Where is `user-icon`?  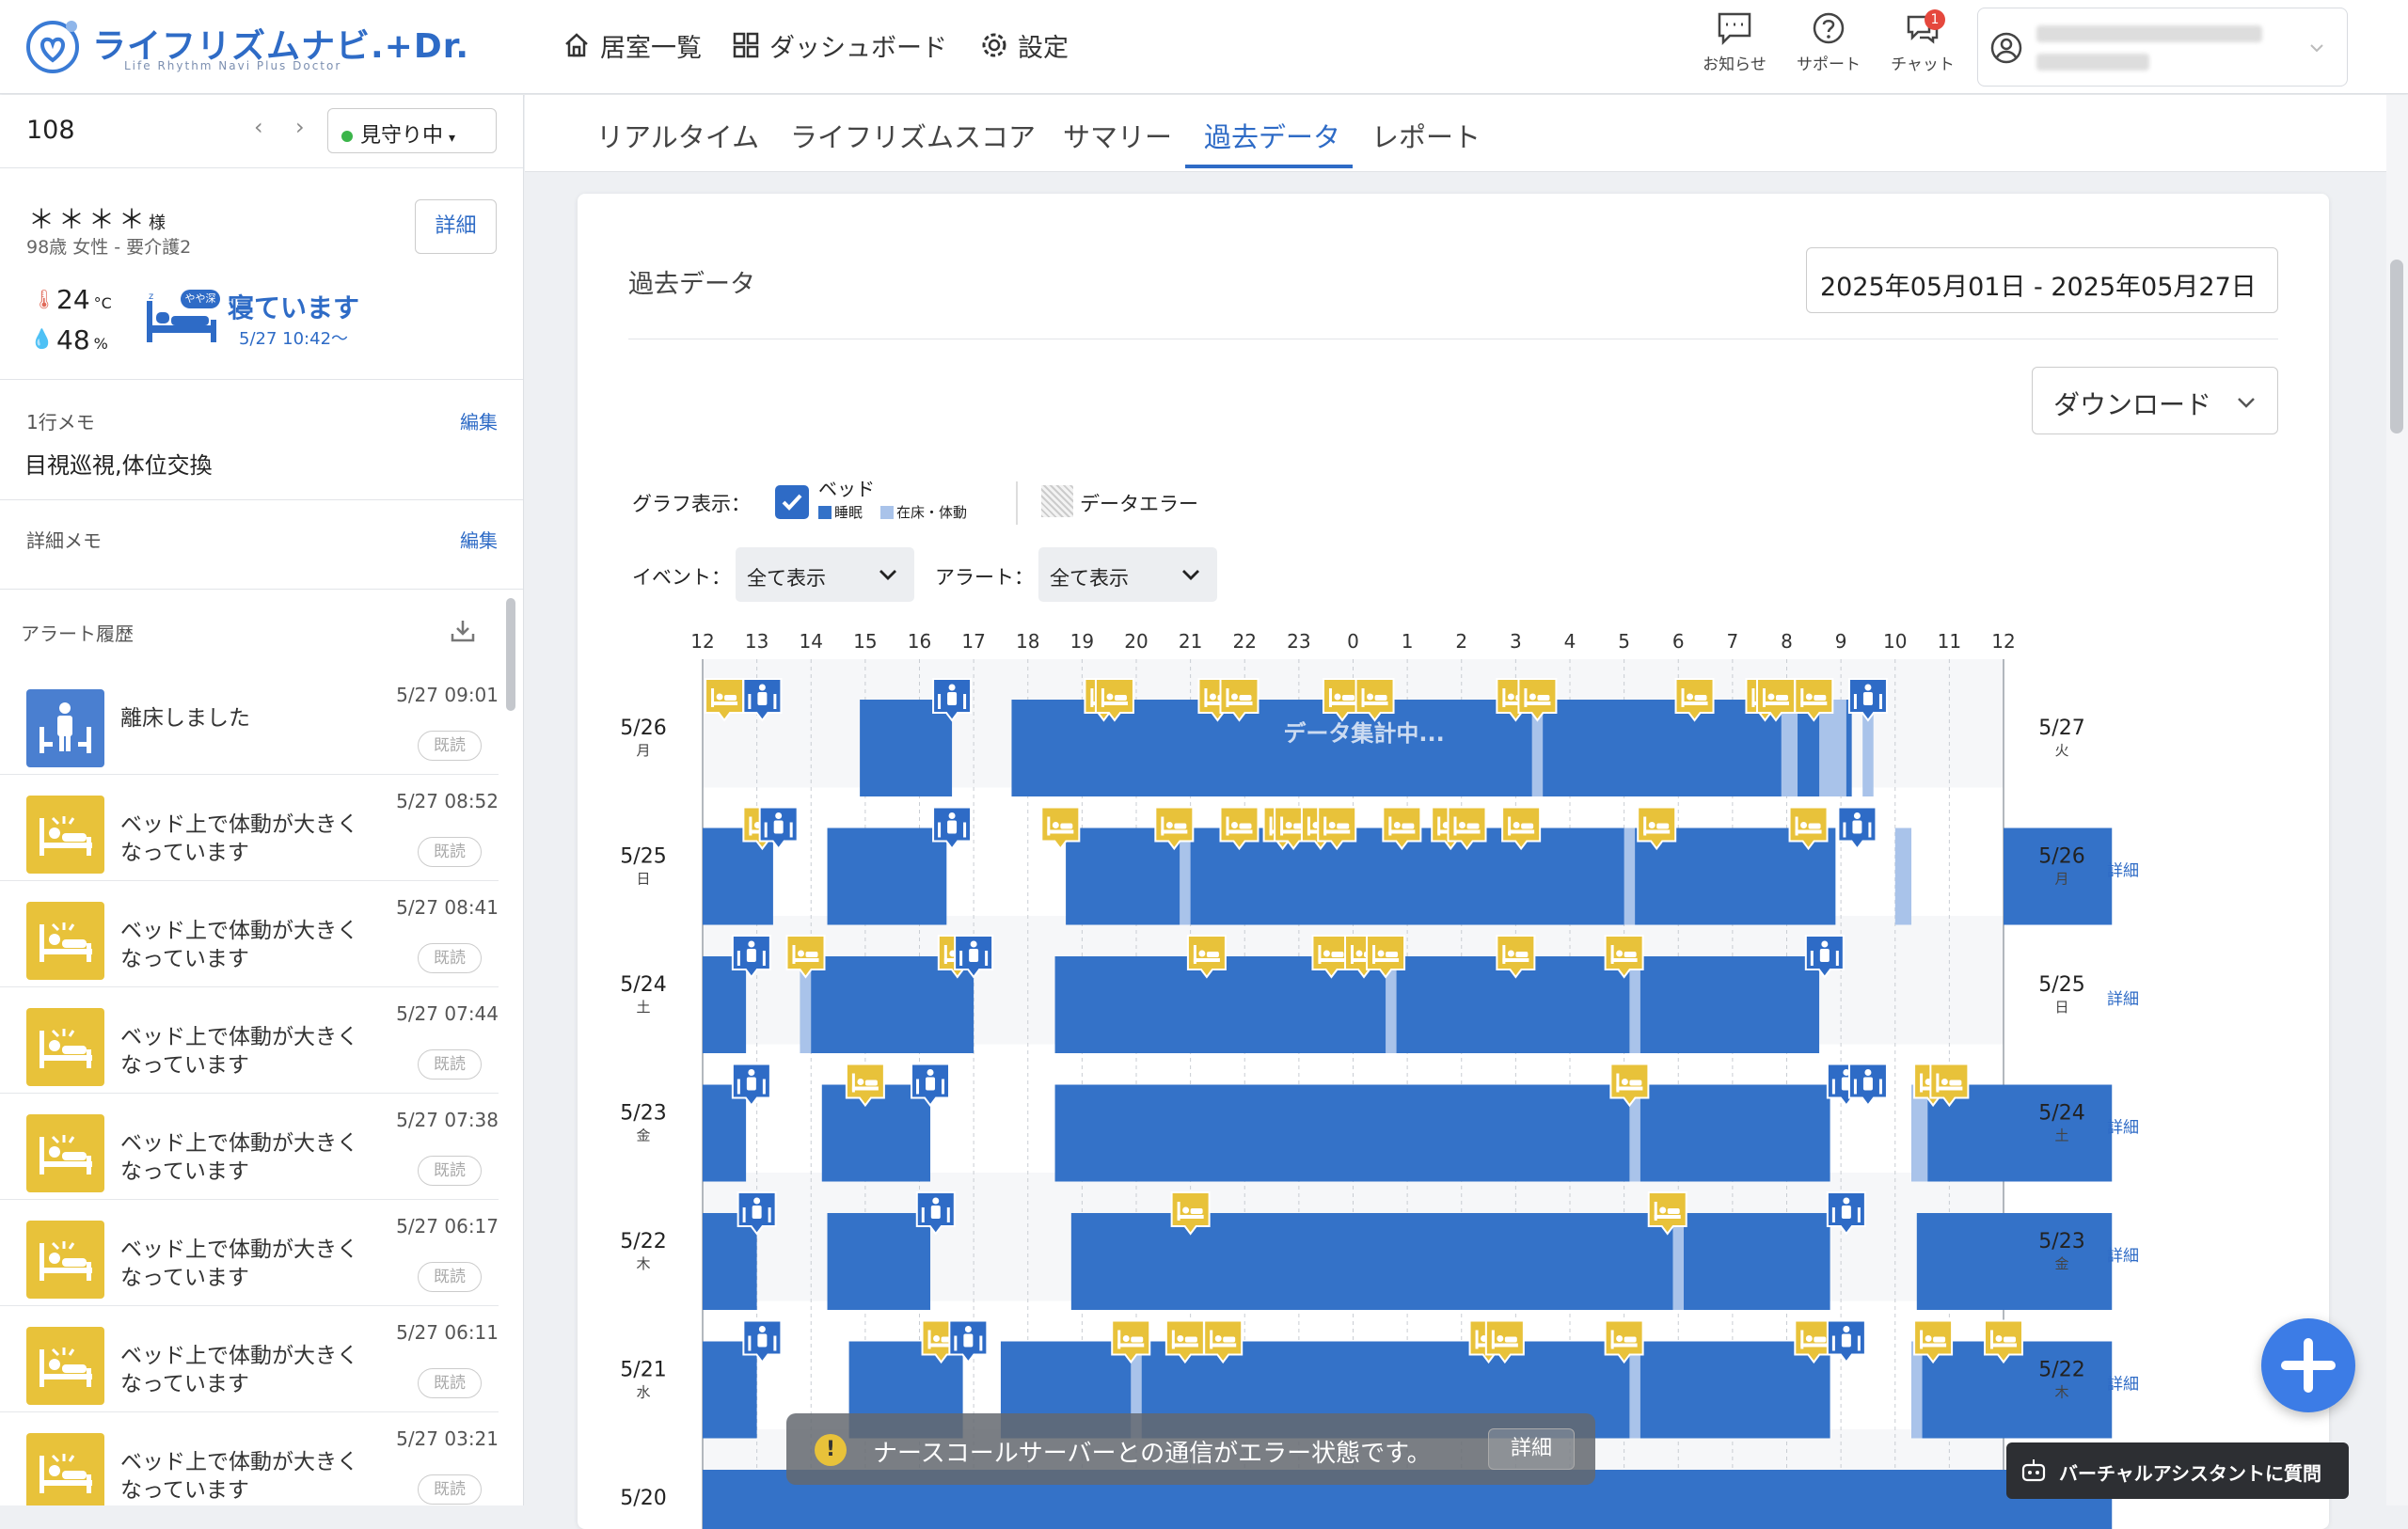
user-icon is located at coordinates (2006, 48).